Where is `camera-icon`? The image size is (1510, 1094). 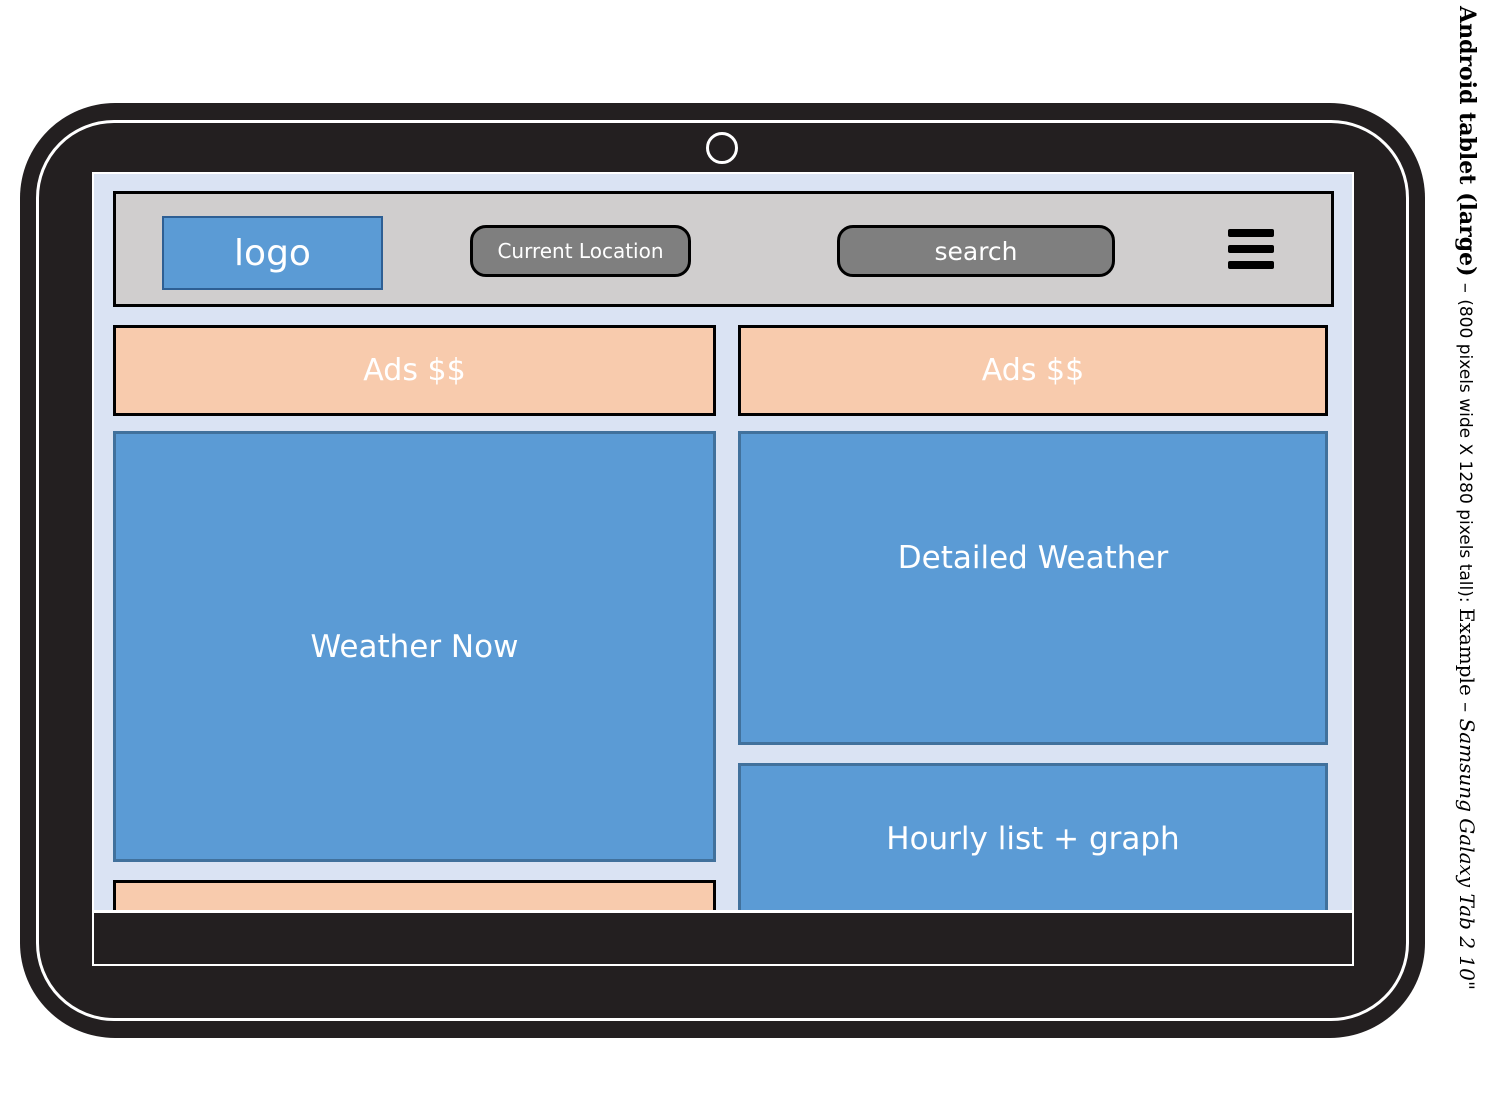 camera-icon is located at coordinates (722, 148).